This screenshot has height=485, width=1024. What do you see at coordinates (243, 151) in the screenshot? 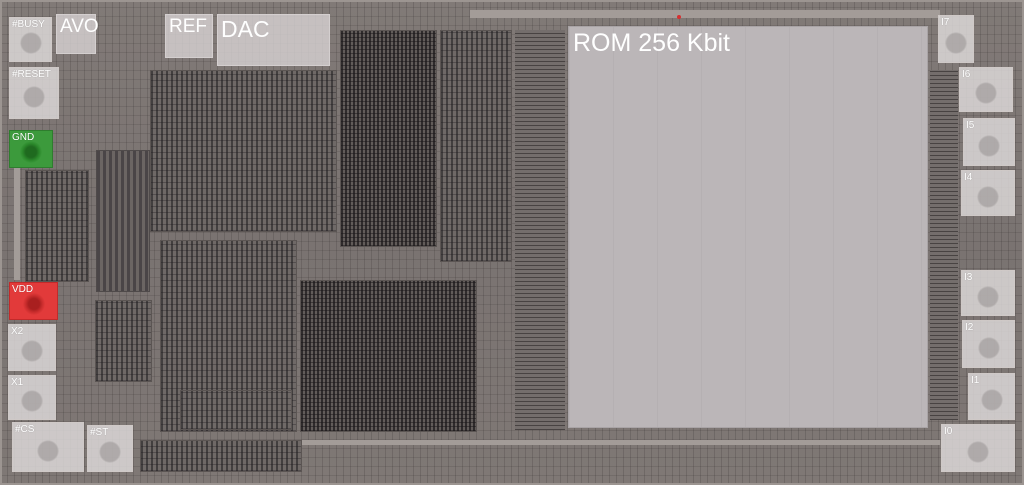
I see `control-logic-upper` at bounding box center [243, 151].